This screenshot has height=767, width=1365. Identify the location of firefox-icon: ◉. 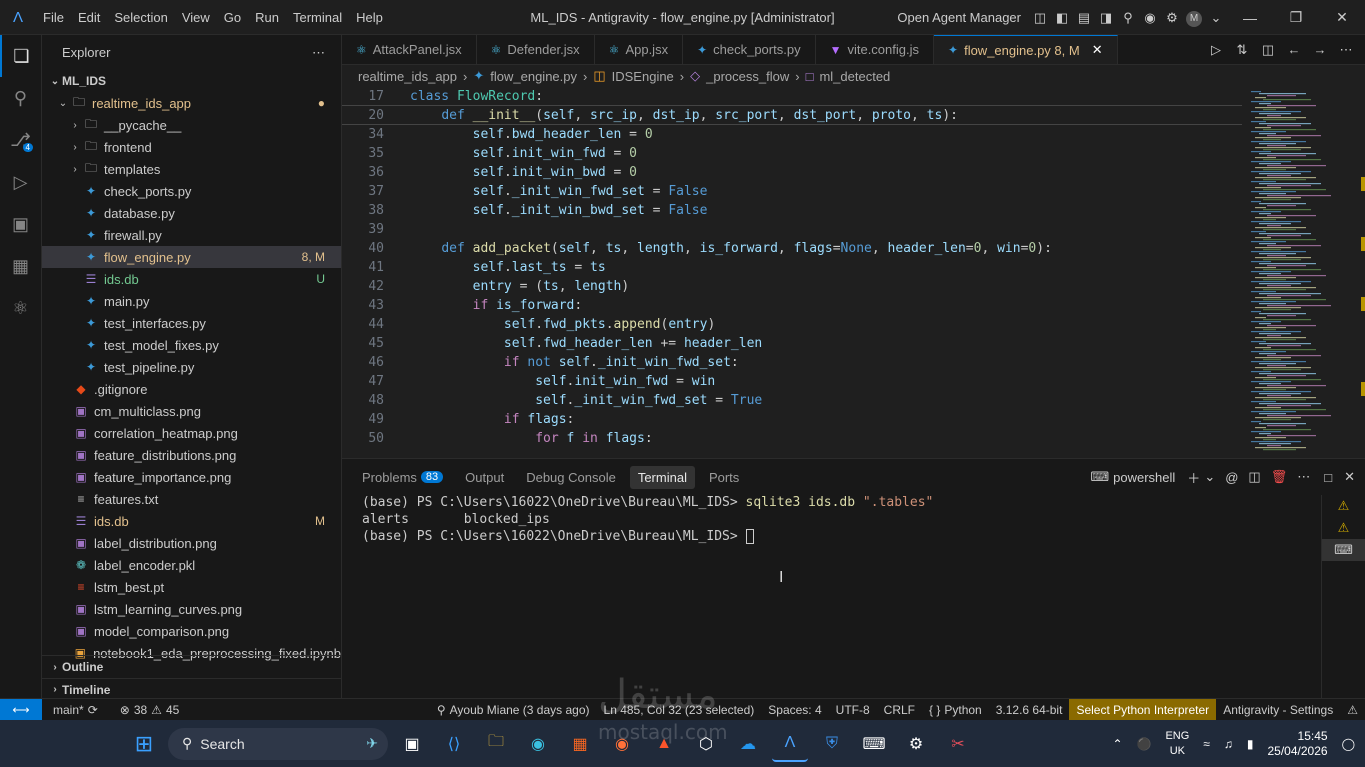
(622, 744).